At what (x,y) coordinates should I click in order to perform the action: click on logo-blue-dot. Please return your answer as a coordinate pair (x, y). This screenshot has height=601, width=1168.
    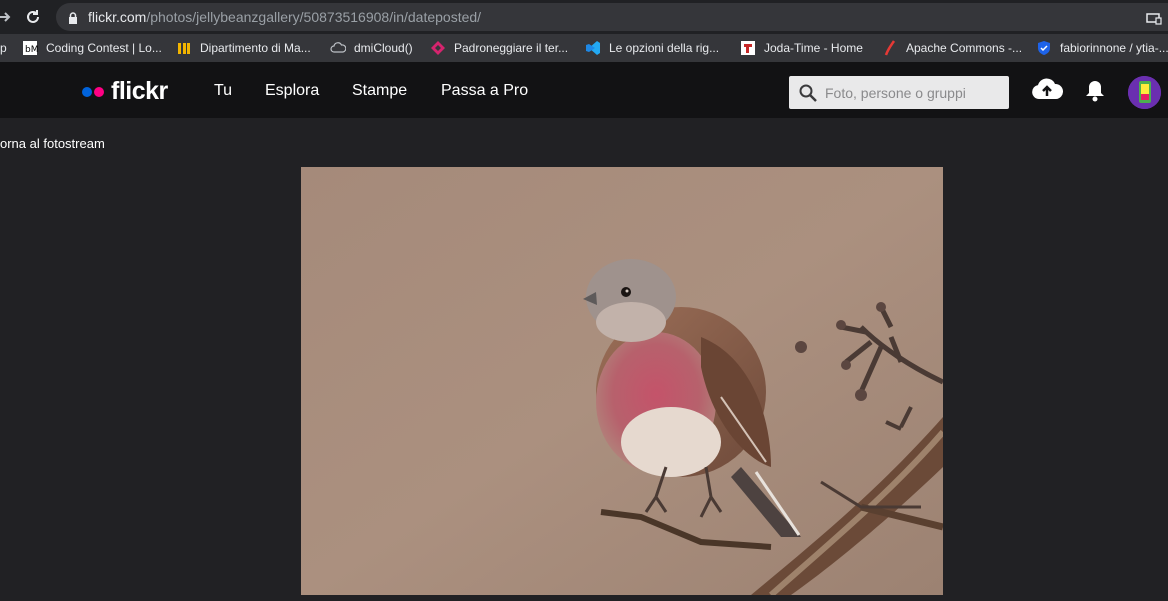
    Looking at the image, I should click on (87, 91).